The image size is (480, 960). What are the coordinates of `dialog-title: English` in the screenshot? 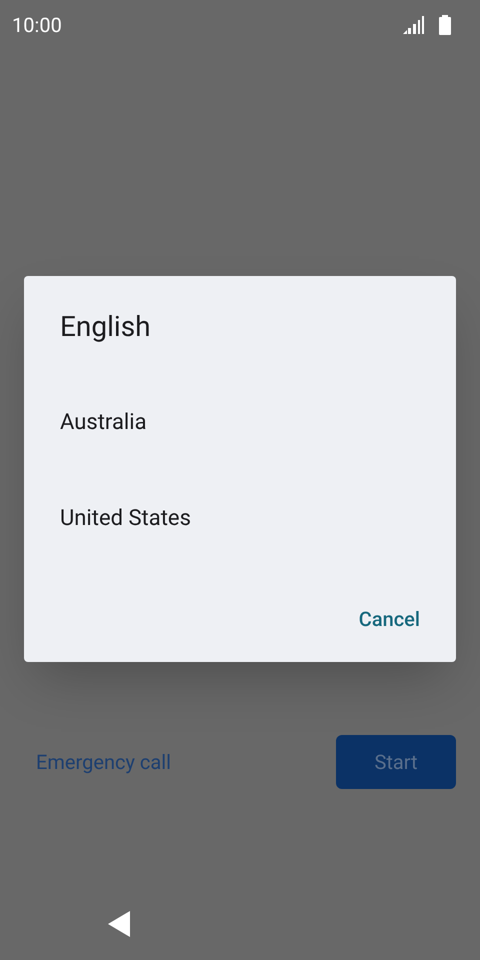 It's located at (105, 327).